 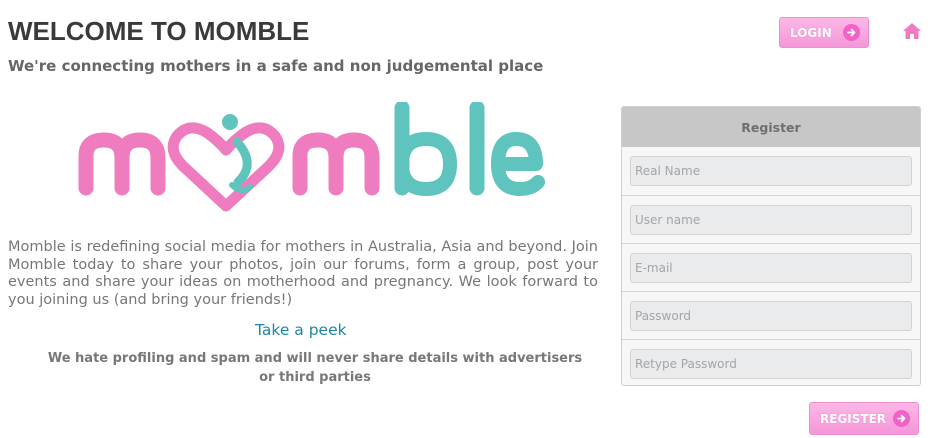 I want to click on password-input, so click(x=771, y=315).